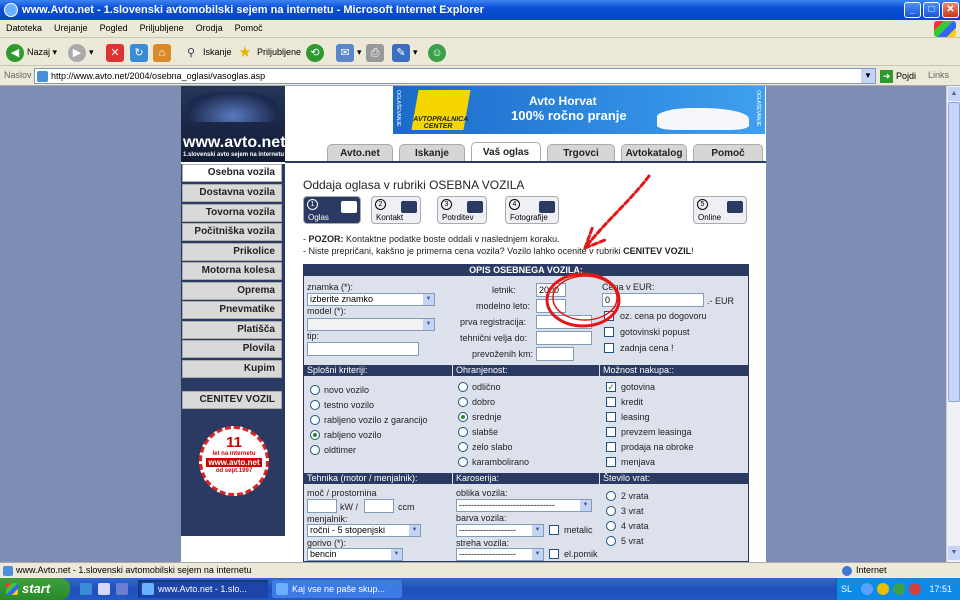  What do you see at coordinates (71, 28) in the screenshot?
I see `menu-urejanje: Urejanje` at bounding box center [71, 28].